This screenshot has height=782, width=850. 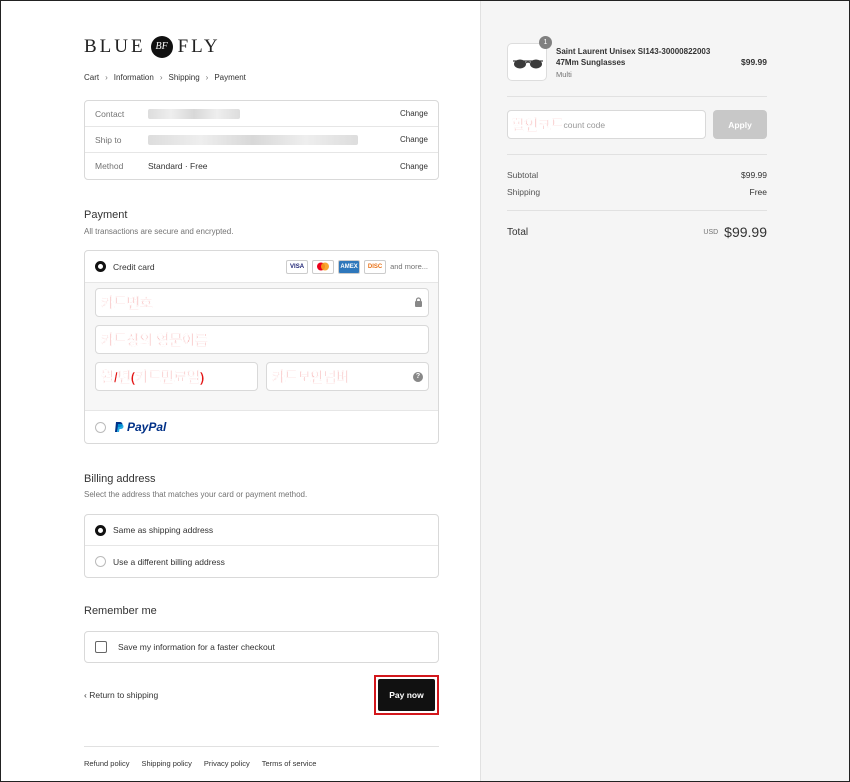 I want to click on breadcrumb-shipping: Shipping, so click(x=184, y=77).